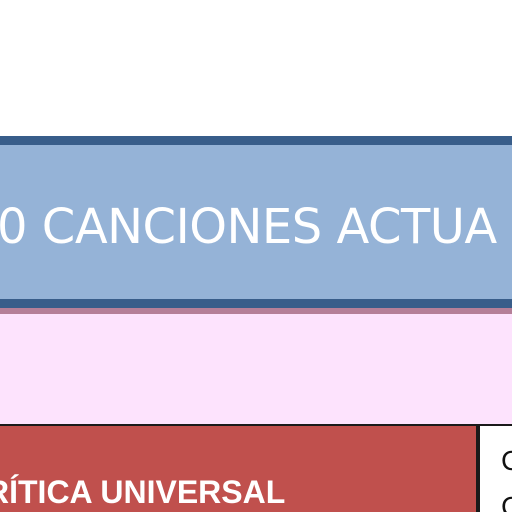  What do you see at coordinates (248, 227) in the screenshot?
I see `page-title: 0 CANCIONES ACTUA` at bounding box center [248, 227].